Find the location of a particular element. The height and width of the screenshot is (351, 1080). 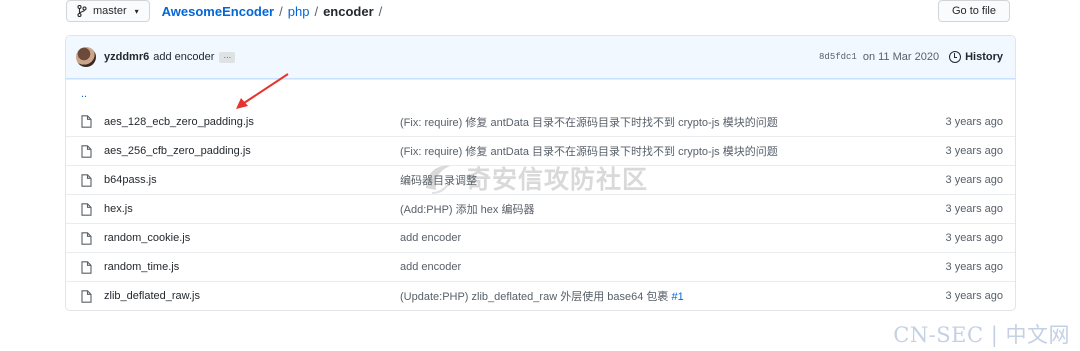

breadcrumb-folder-link: php is located at coordinates (299, 11).